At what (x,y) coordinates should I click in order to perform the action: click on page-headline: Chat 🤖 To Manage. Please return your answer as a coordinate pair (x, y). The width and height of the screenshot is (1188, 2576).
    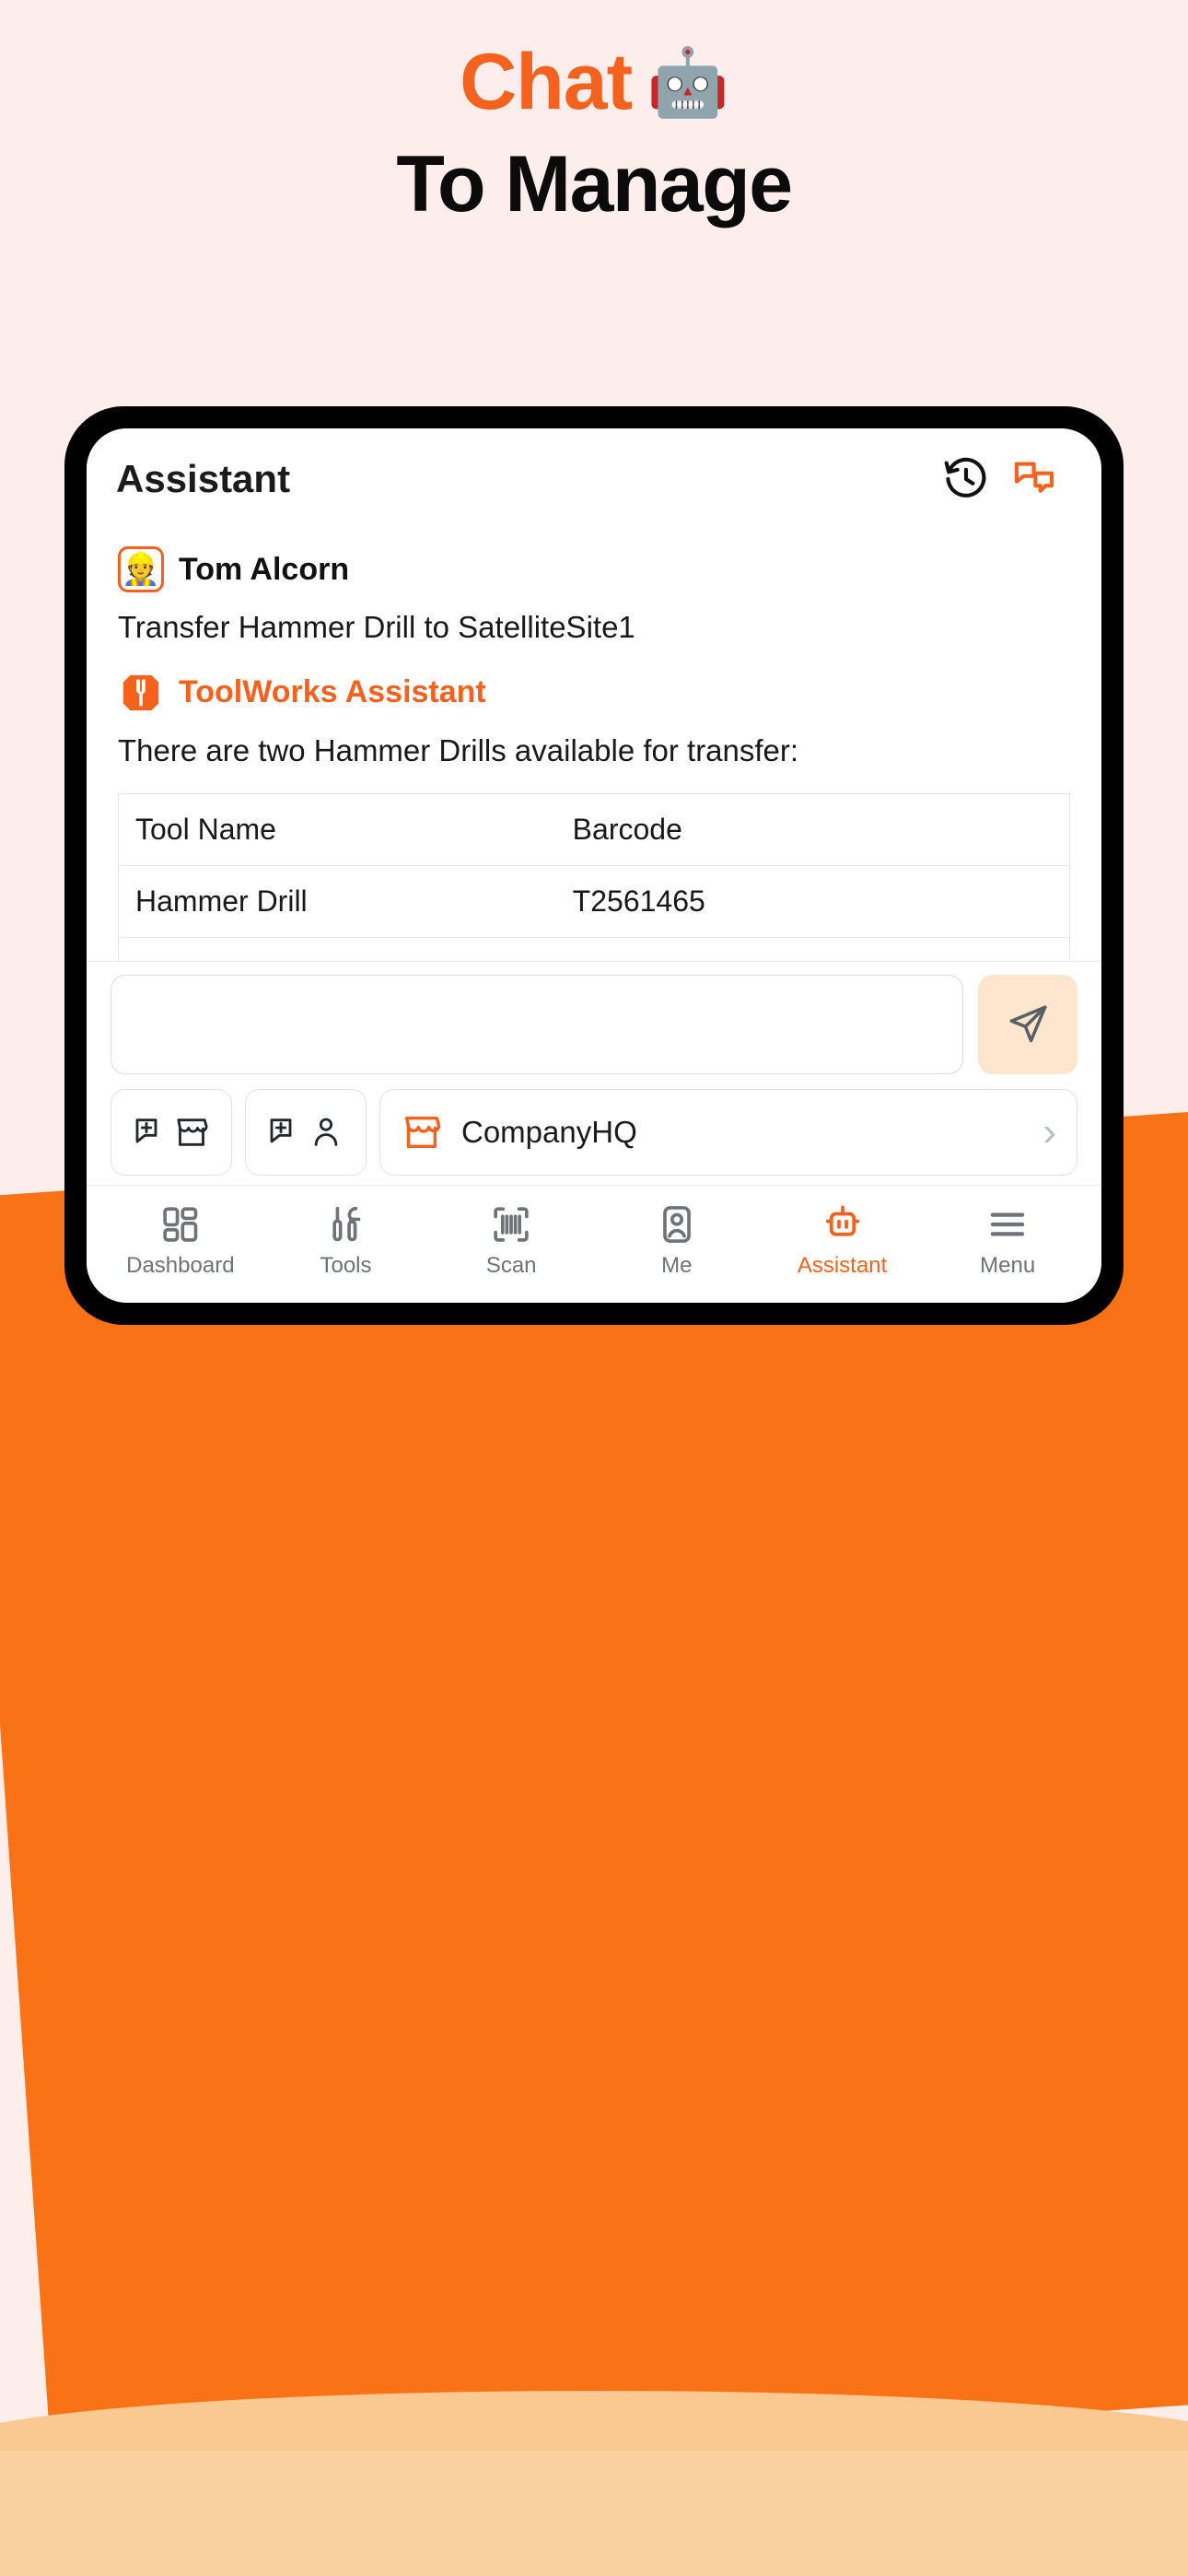
    Looking at the image, I should click on (594, 135).